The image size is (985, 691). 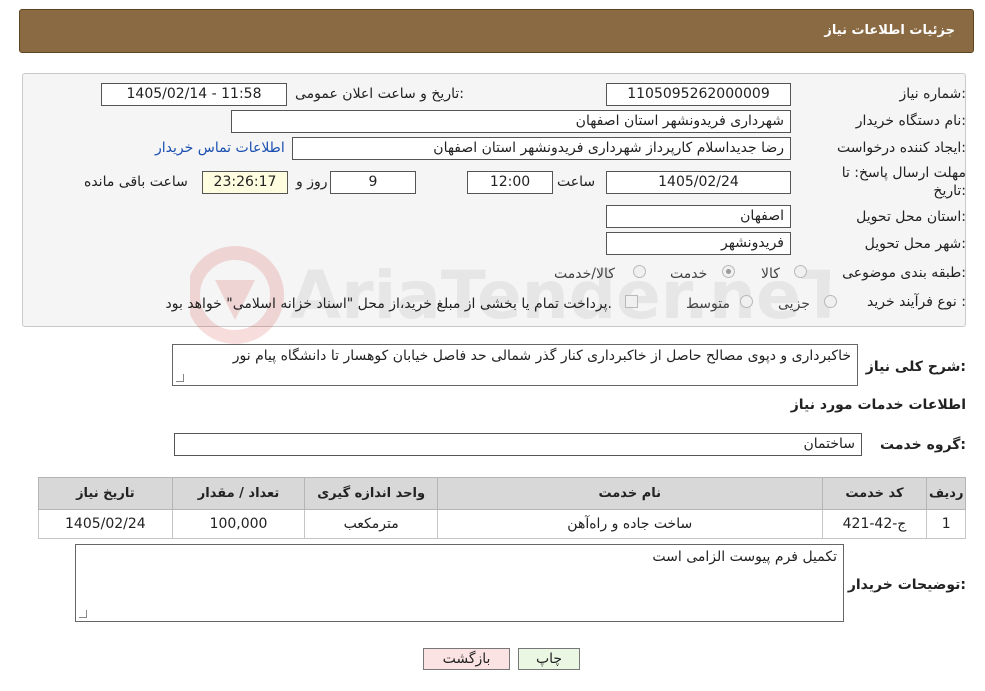 I want to click on deadline-label-line1: مهلت ارسال پاسخ: تا, so click(x=903, y=173).